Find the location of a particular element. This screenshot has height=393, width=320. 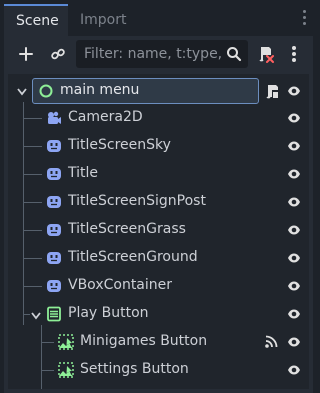

script-icon is located at coordinates (272, 94).